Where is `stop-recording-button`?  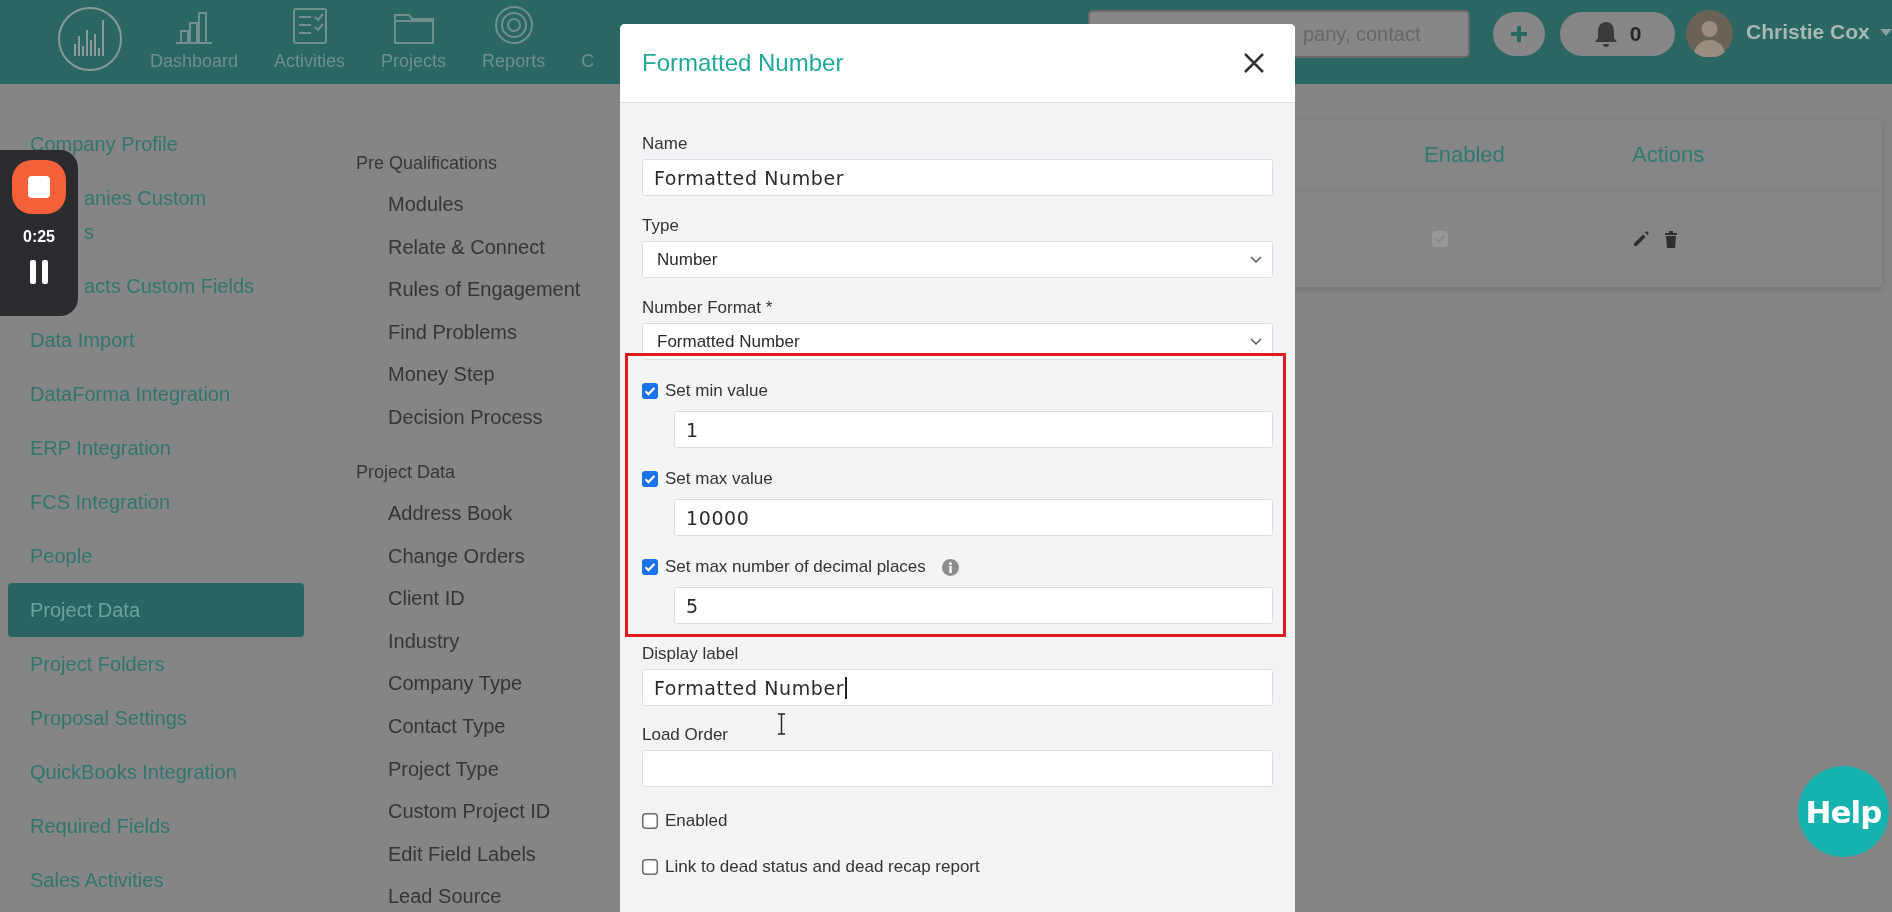
stop-recording-button is located at coordinates (39, 187).